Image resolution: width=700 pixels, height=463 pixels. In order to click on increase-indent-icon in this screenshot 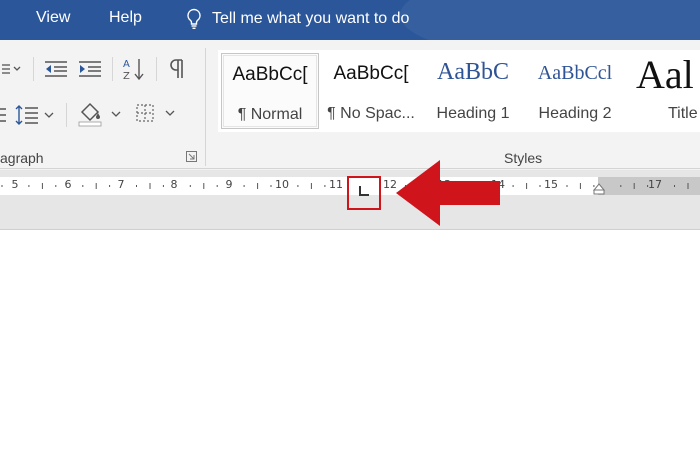, I will do `click(90, 69)`.